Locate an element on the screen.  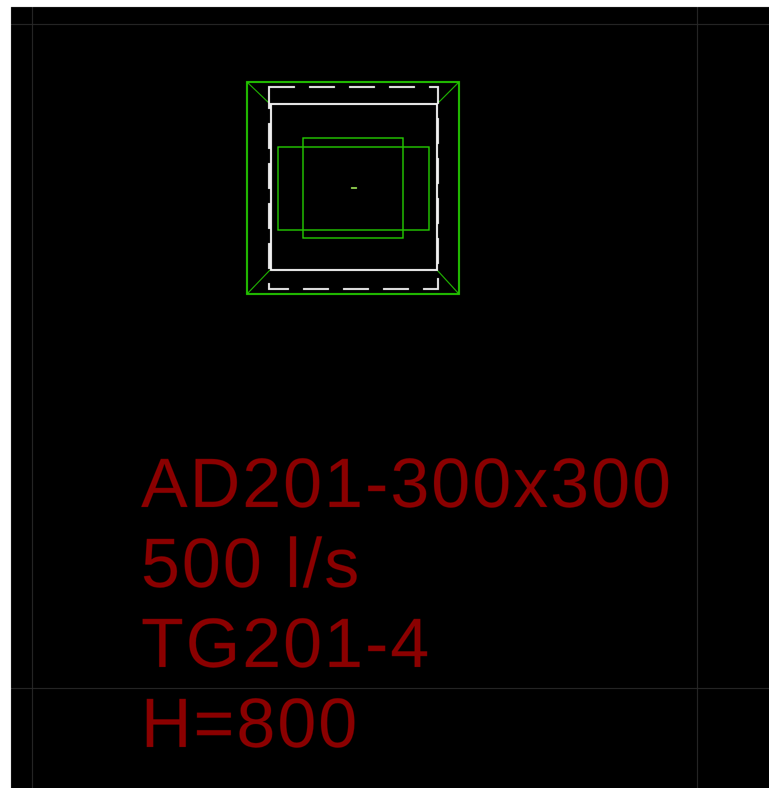
drawing-label: 500 l/s is located at coordinates (251, 563).